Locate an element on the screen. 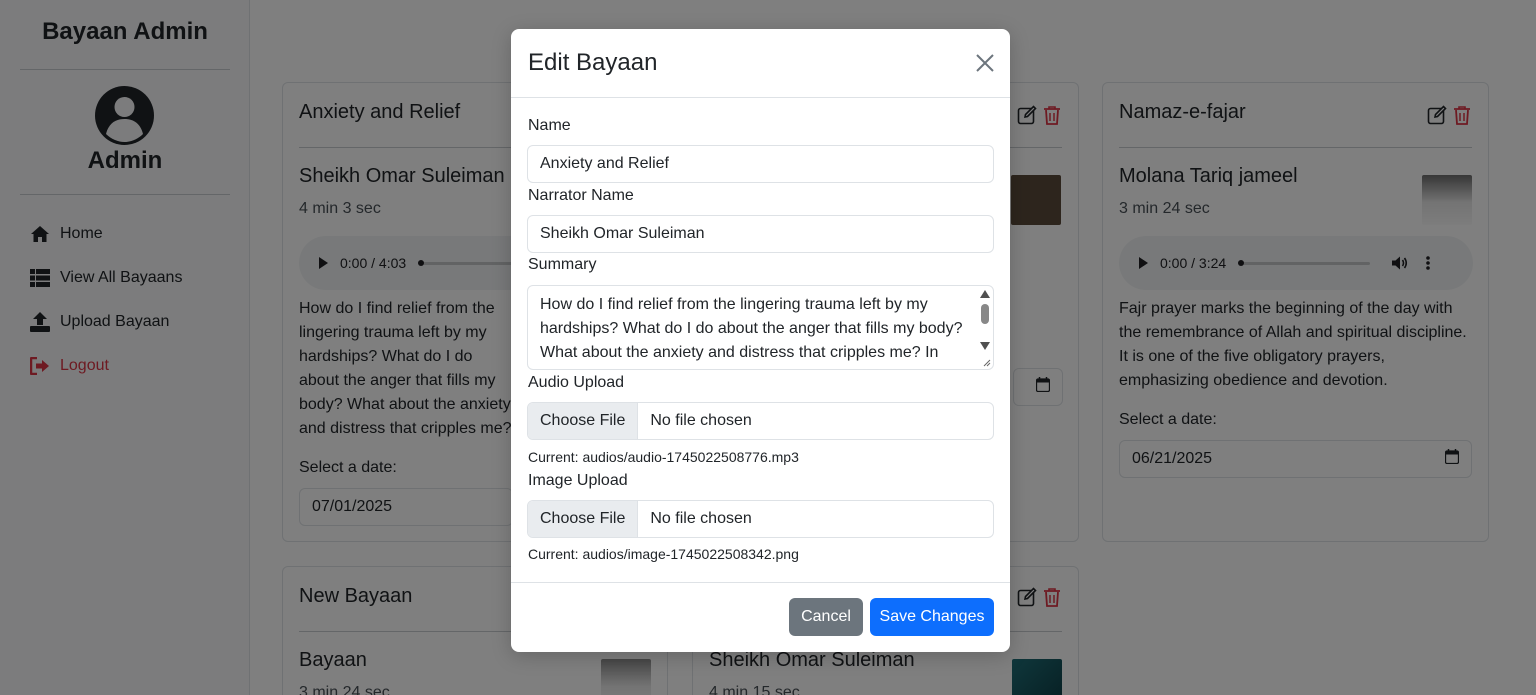 The image size is (1536, 695). name-label: Name is located at coordinates (549, 125).